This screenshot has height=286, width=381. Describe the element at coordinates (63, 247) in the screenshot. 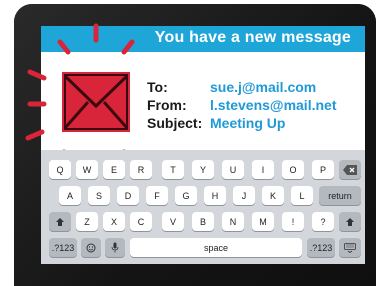

I see `numbers-key-left: .?123` at that location.